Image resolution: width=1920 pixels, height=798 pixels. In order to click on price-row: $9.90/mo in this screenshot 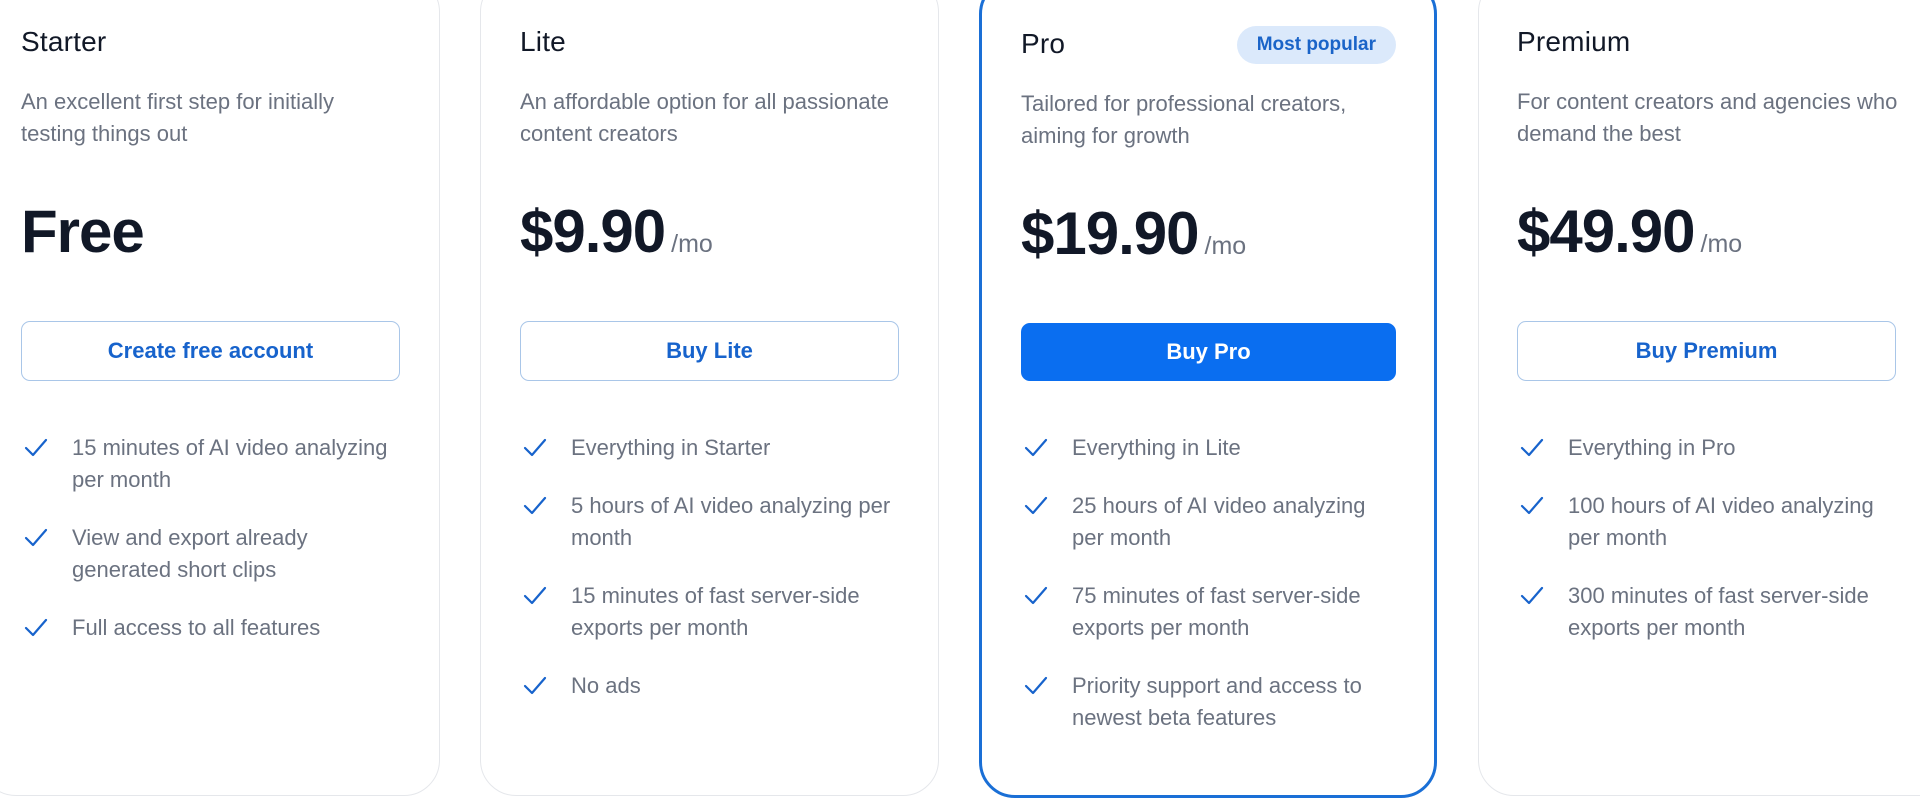, I will do `click(616, 232)`.